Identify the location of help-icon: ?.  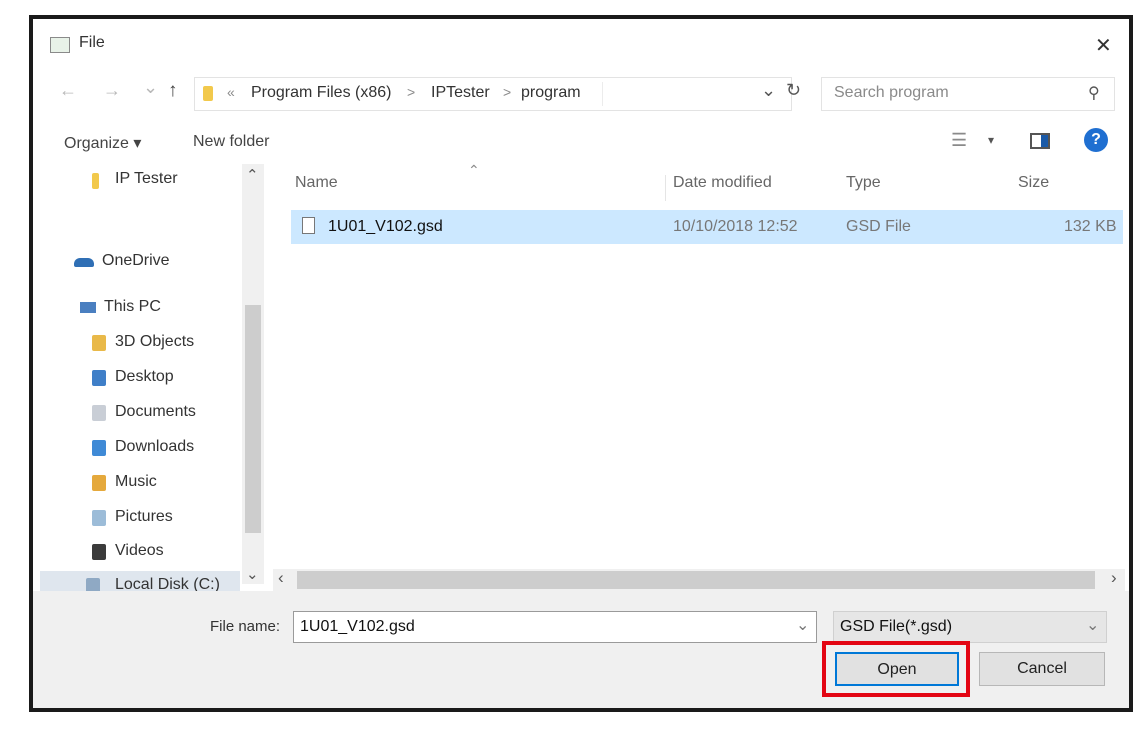
(1096, 140).